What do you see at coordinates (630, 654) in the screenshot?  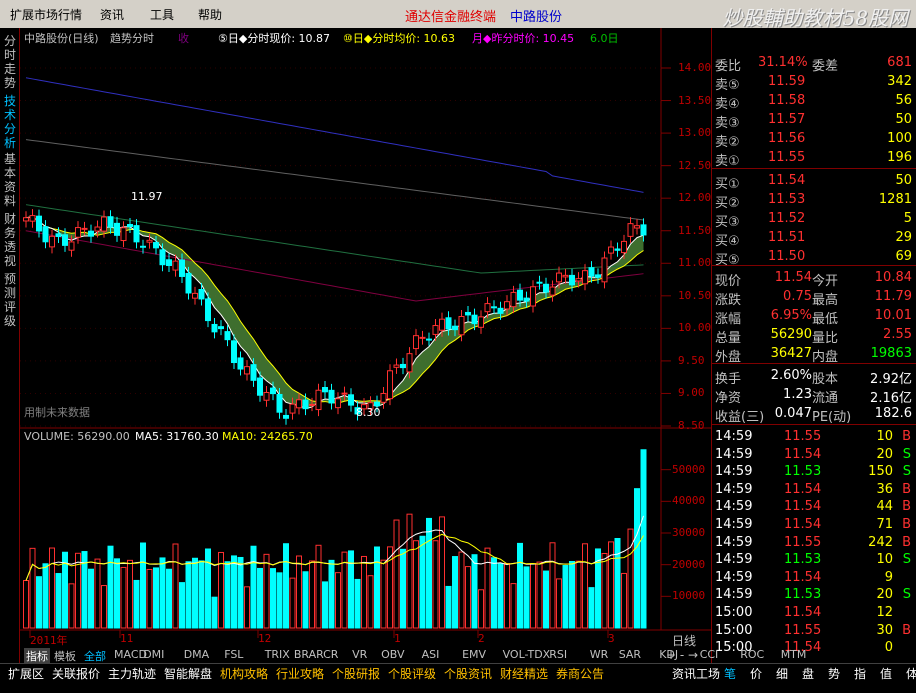 I see `indicator-tab: SAR` at bounding box center [630, 654].